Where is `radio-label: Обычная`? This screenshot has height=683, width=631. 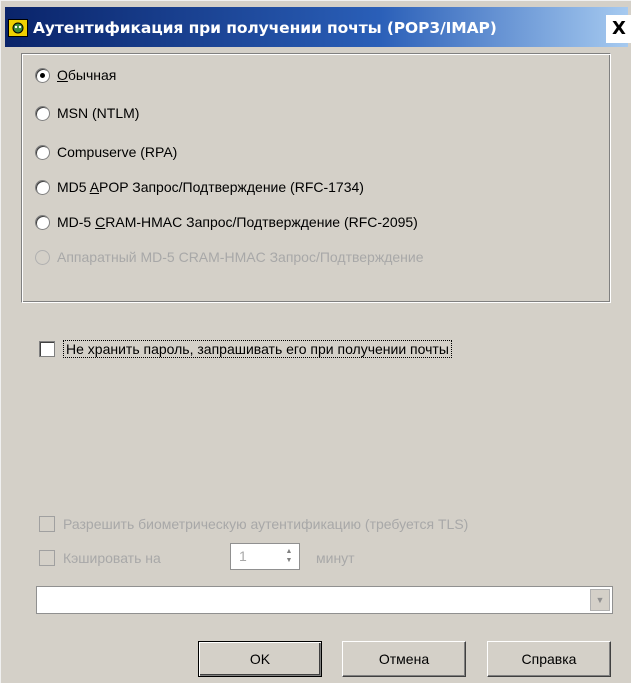 radio-label: Обычная is located at coordinates (87, 75).